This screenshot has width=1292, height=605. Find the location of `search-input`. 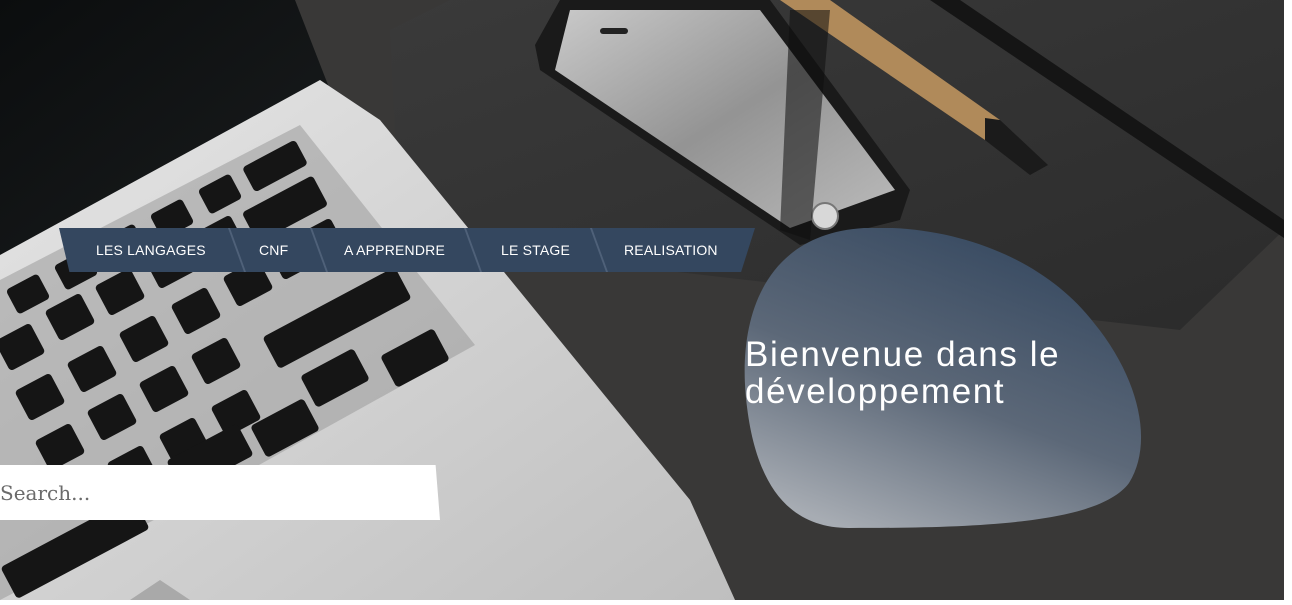

search-input is located at coordinates (215, 492).